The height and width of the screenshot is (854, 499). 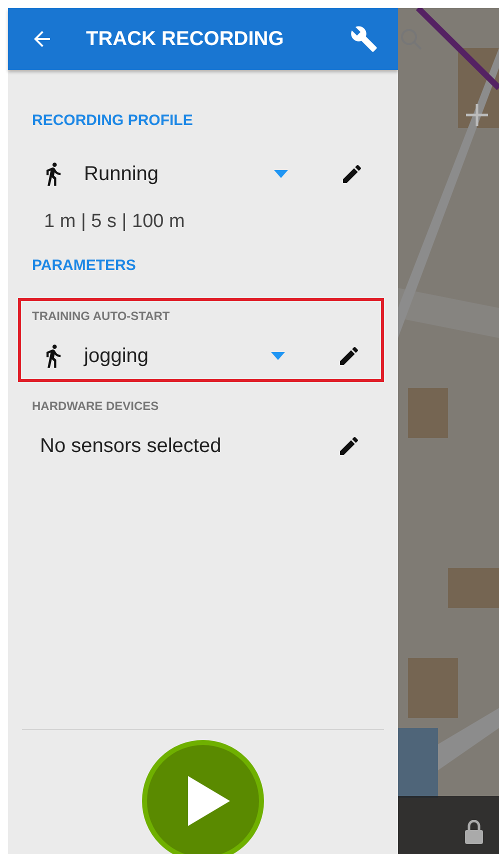 What do you see at coordinates (96, 406) in the screenshot?
I see `parameter-label: HARDWARE DEVICES` at bounding box center [96, 406].